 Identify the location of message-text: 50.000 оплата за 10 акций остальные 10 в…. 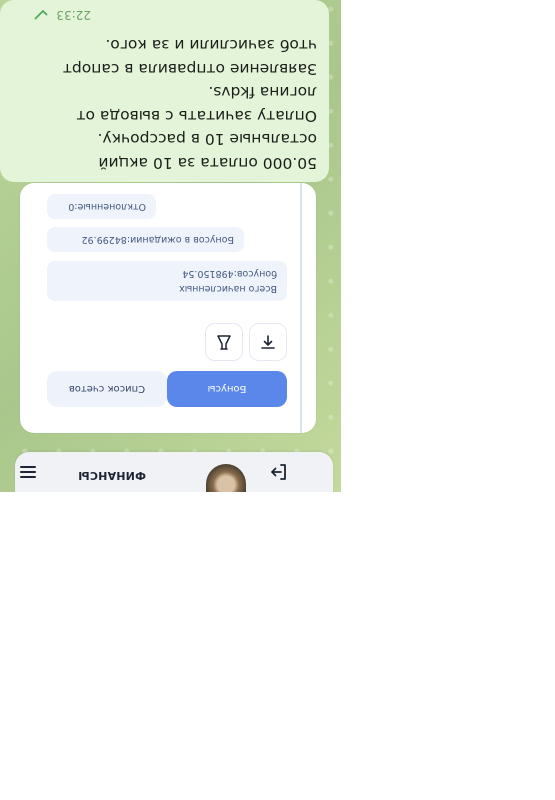
(162, 103).